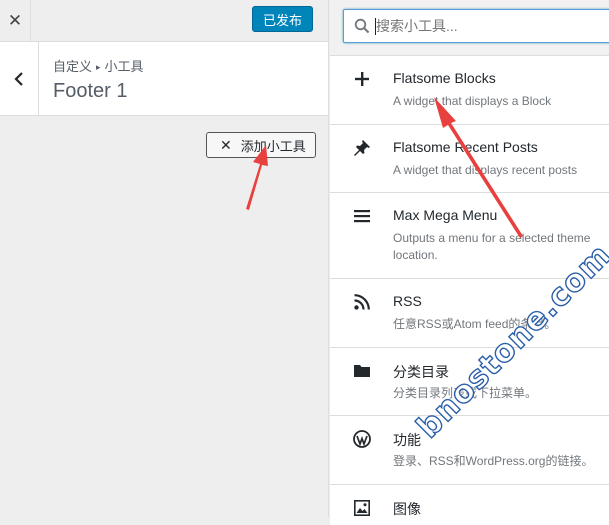  What do you see at coordinates (421, 372) in the screenshot?
I see `widget-title: 分类目录` at bounding box center [421, 372].